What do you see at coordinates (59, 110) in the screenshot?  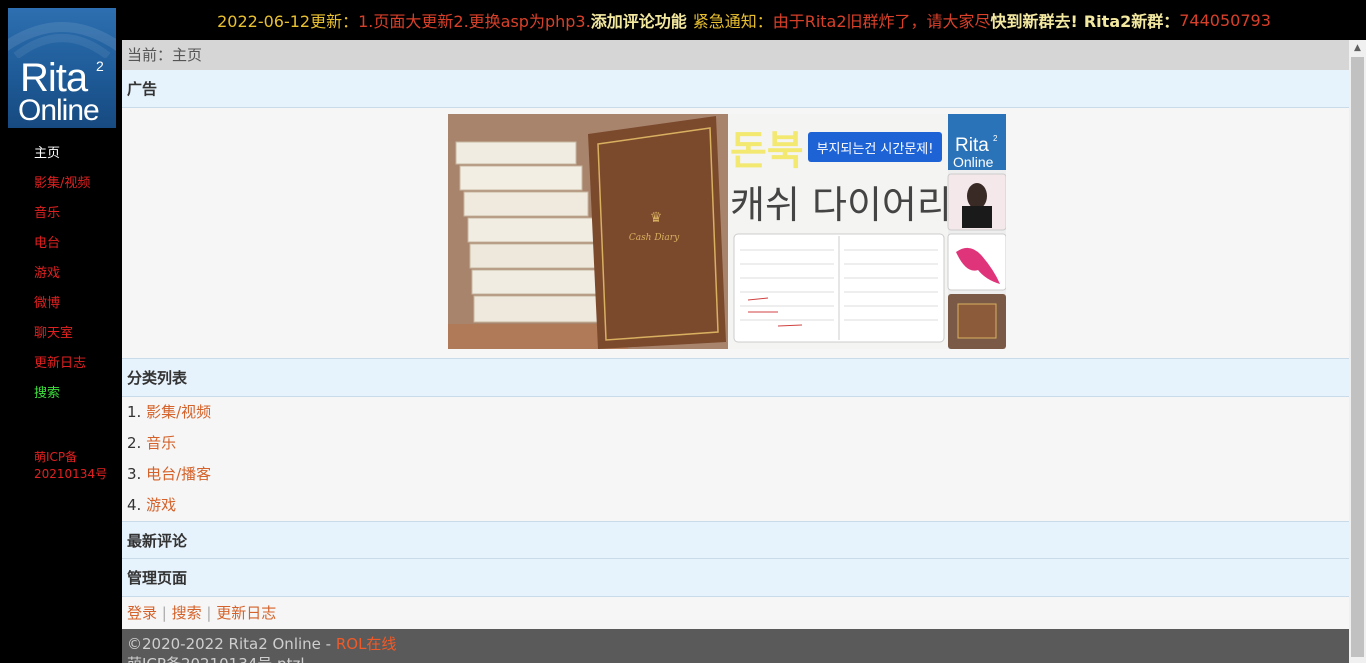 I see `logo-text-online: Online` at bounding box center [59, 110].